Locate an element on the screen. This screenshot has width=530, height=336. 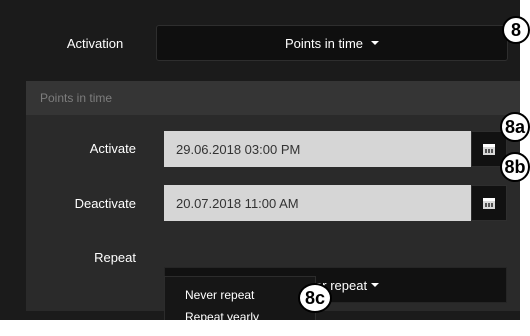
activation-dropdown: Points in time is located at coordinates (332, 43).